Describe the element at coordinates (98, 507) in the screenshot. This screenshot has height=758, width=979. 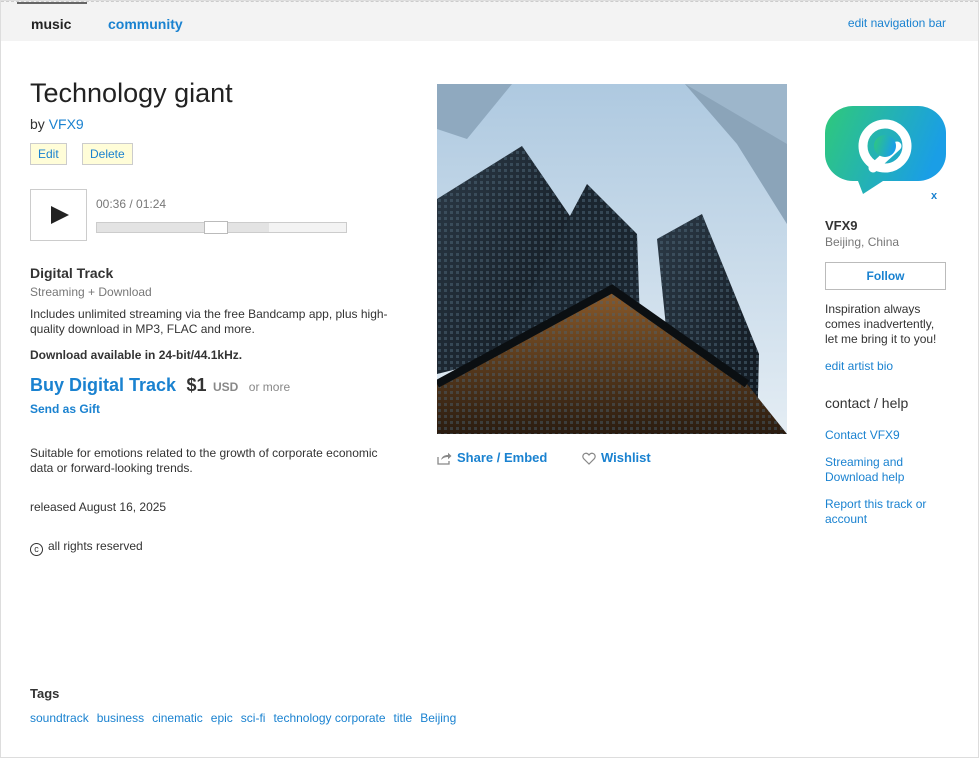
I see `release-date: released August 16, 2025` at that location.